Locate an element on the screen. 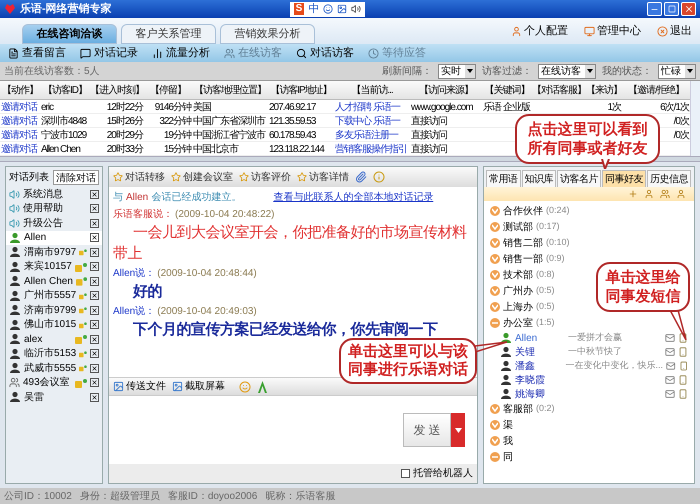 This screenshot has height=504, width=700. colleague-name: 李晓霞 is located at coordinates (540, 380).